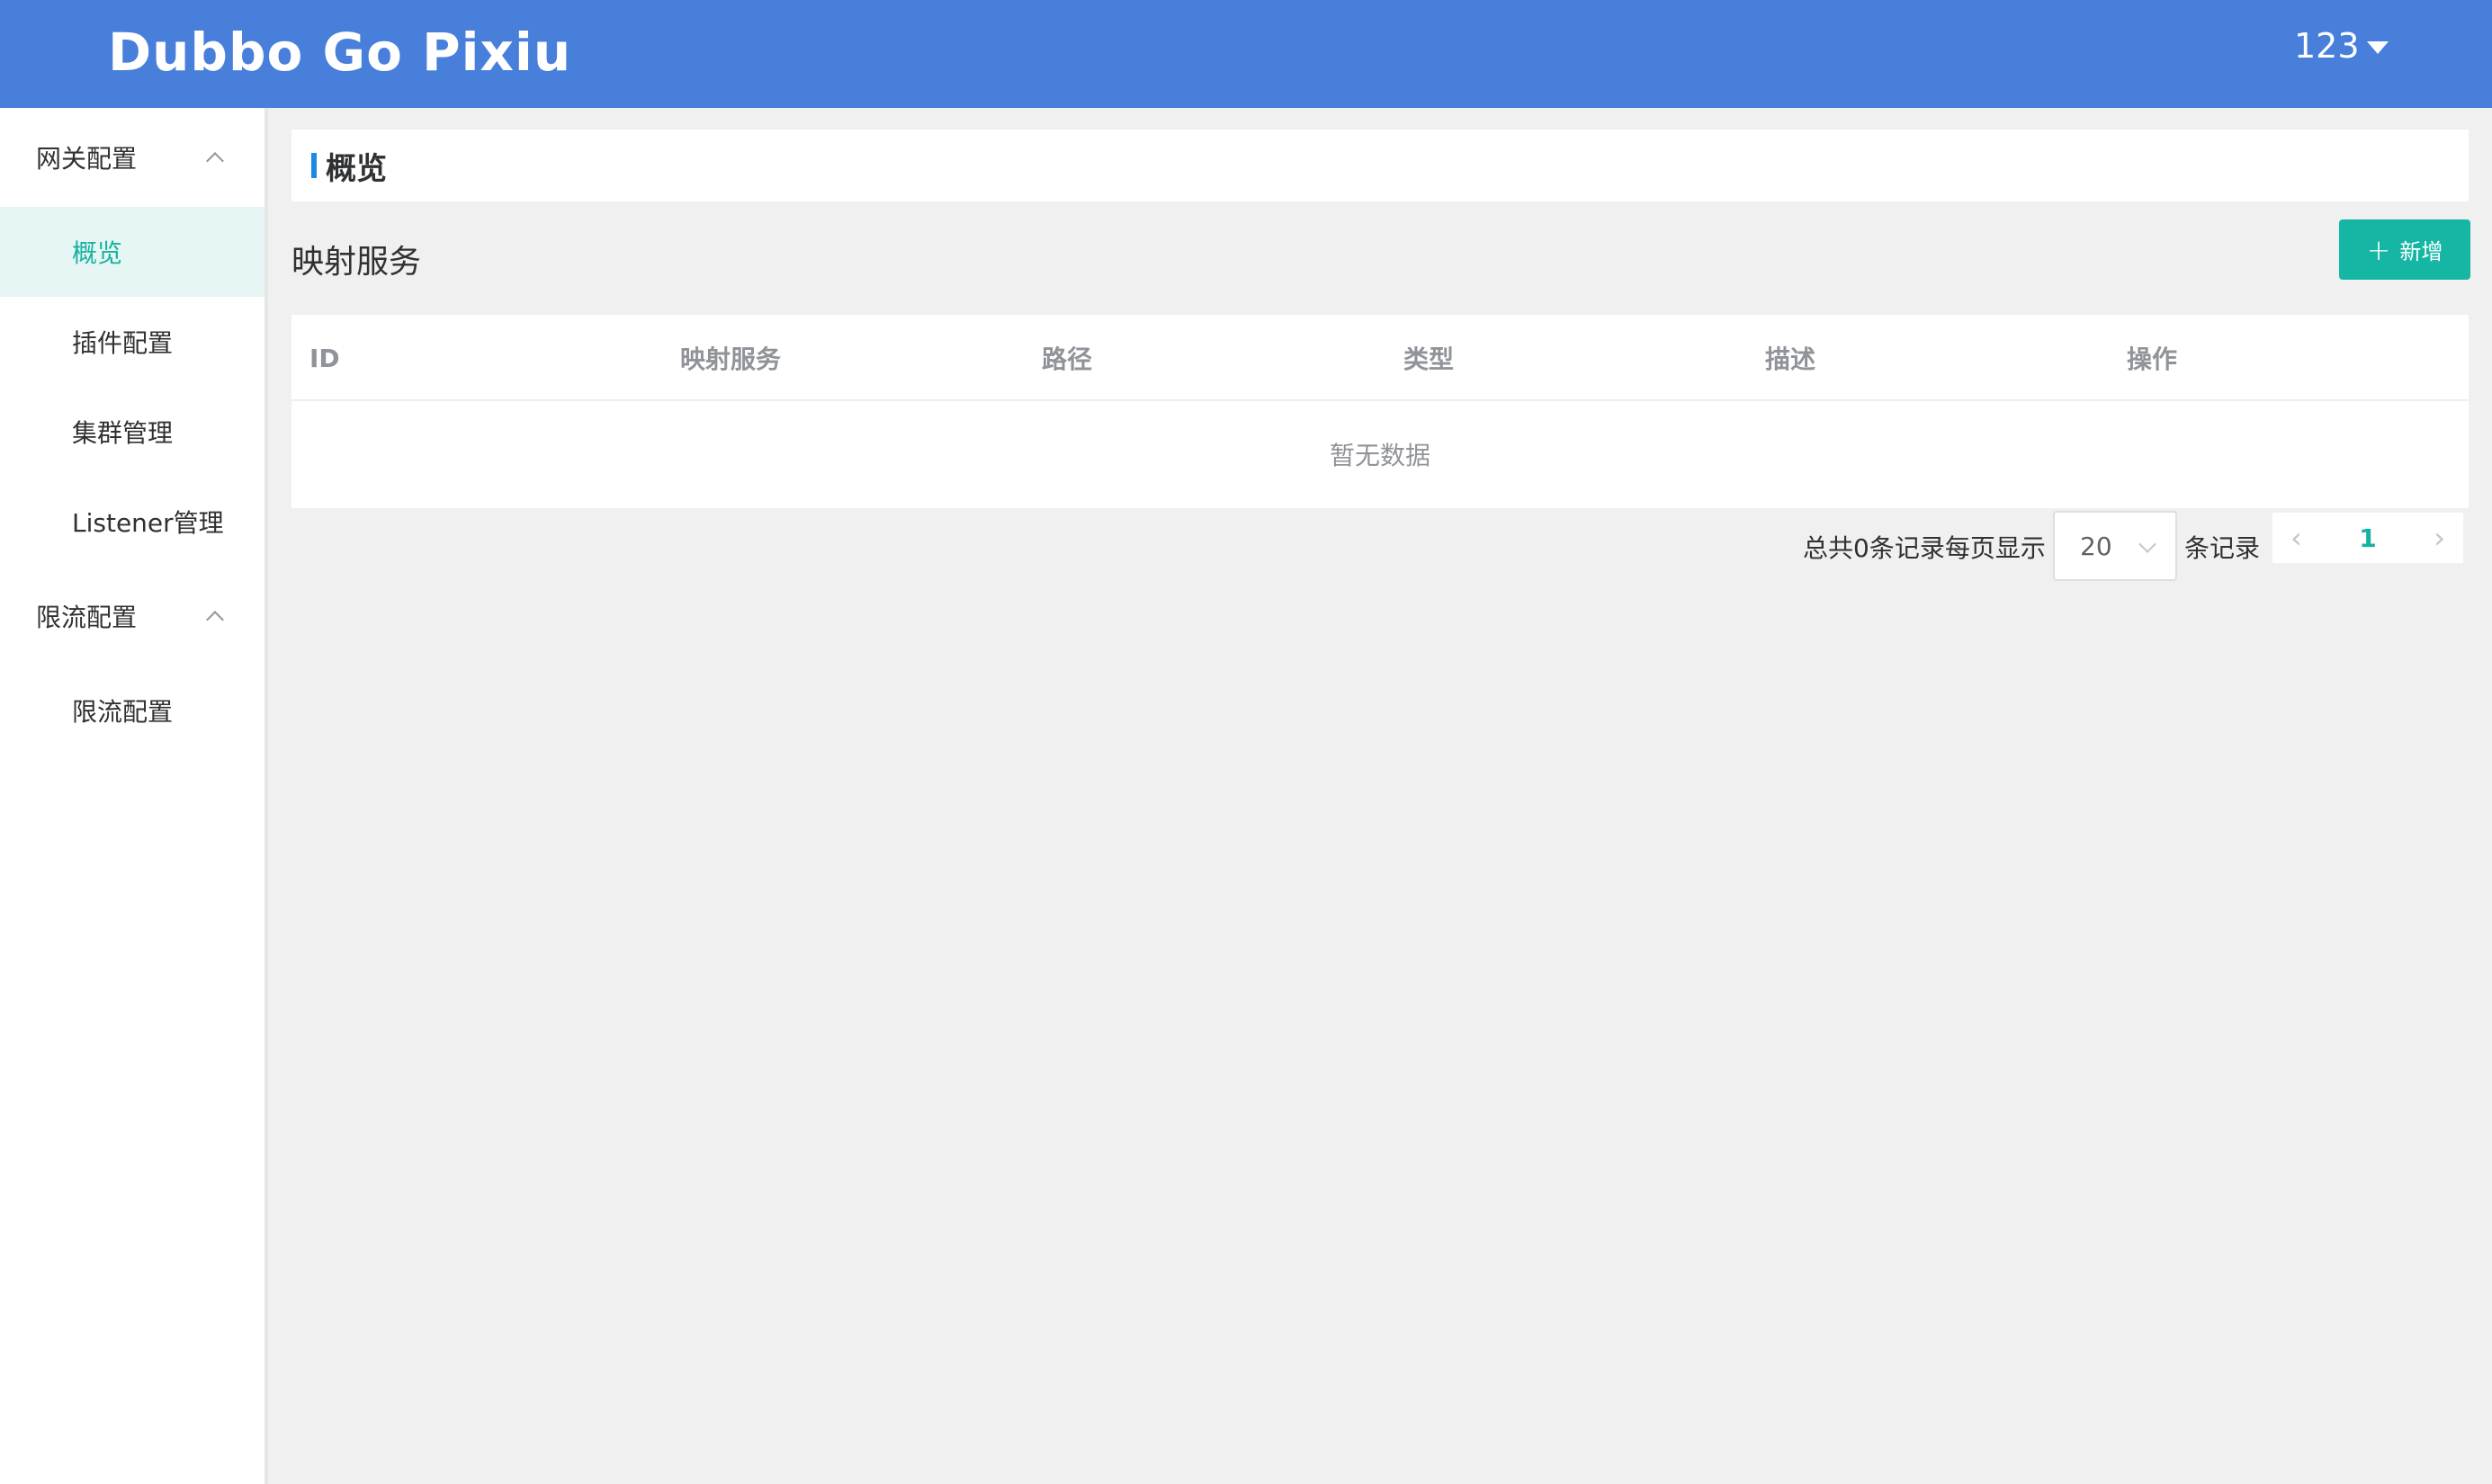 The image size is (2492, 1484). Describe the element at coordinates (123, 433) in the screenshot. I see `sidebar-item-label: 集群管理` at that location.